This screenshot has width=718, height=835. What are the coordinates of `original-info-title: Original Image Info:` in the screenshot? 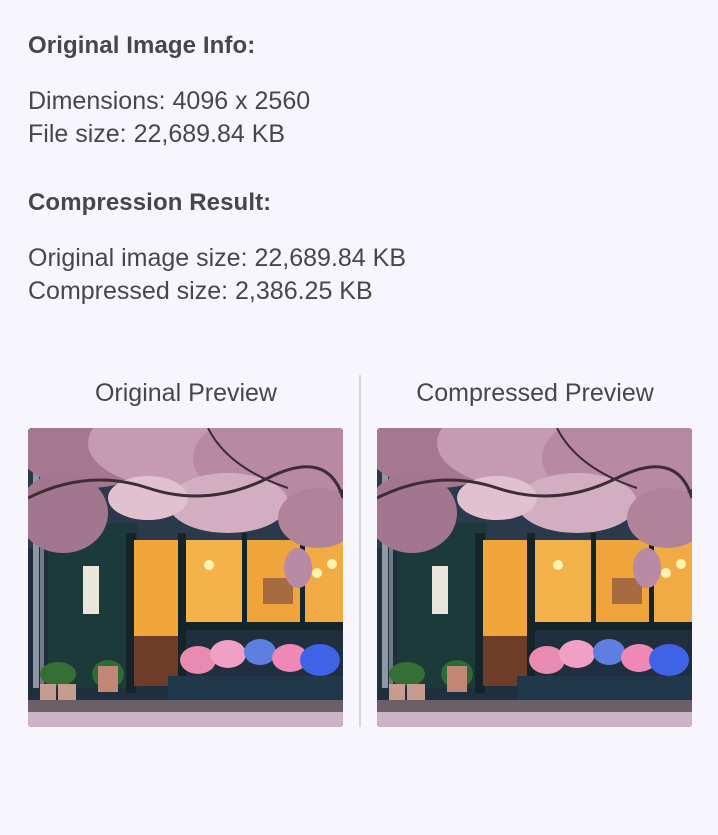 It's located at (142, 45).